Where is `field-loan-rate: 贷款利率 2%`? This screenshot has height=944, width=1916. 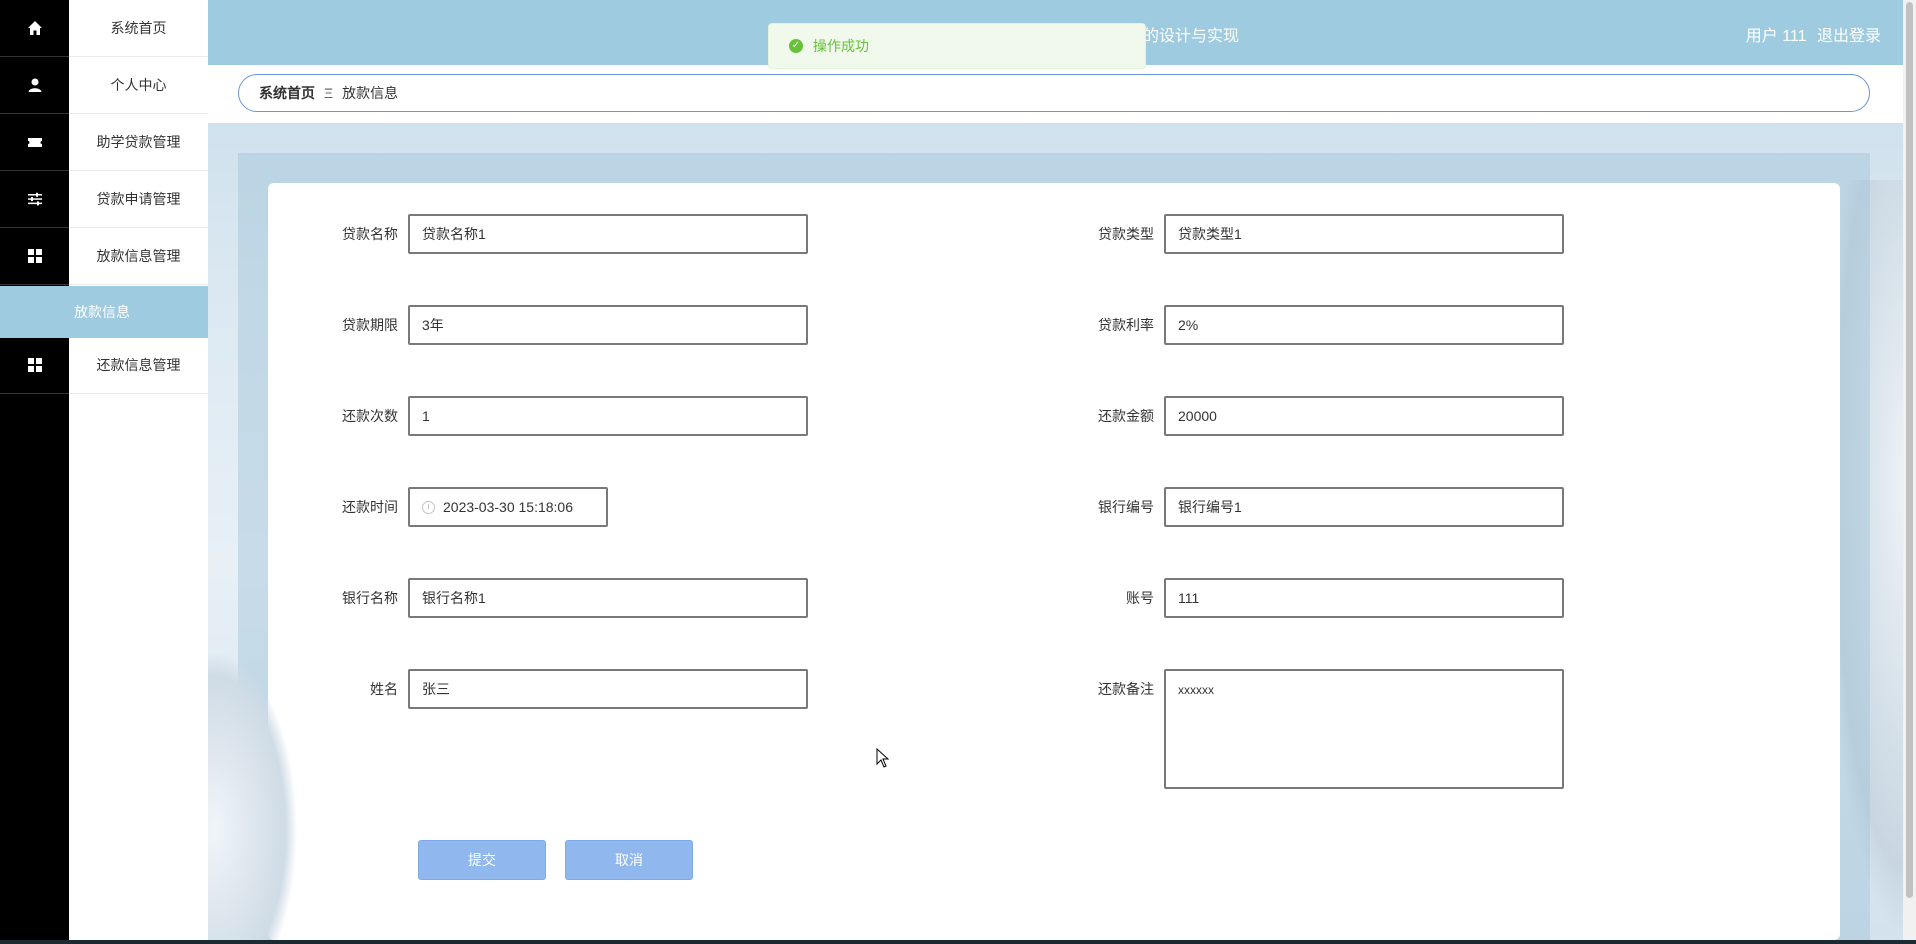 field-loan-rate: 贷款利率 2% is located at coordinates (1319, 325).